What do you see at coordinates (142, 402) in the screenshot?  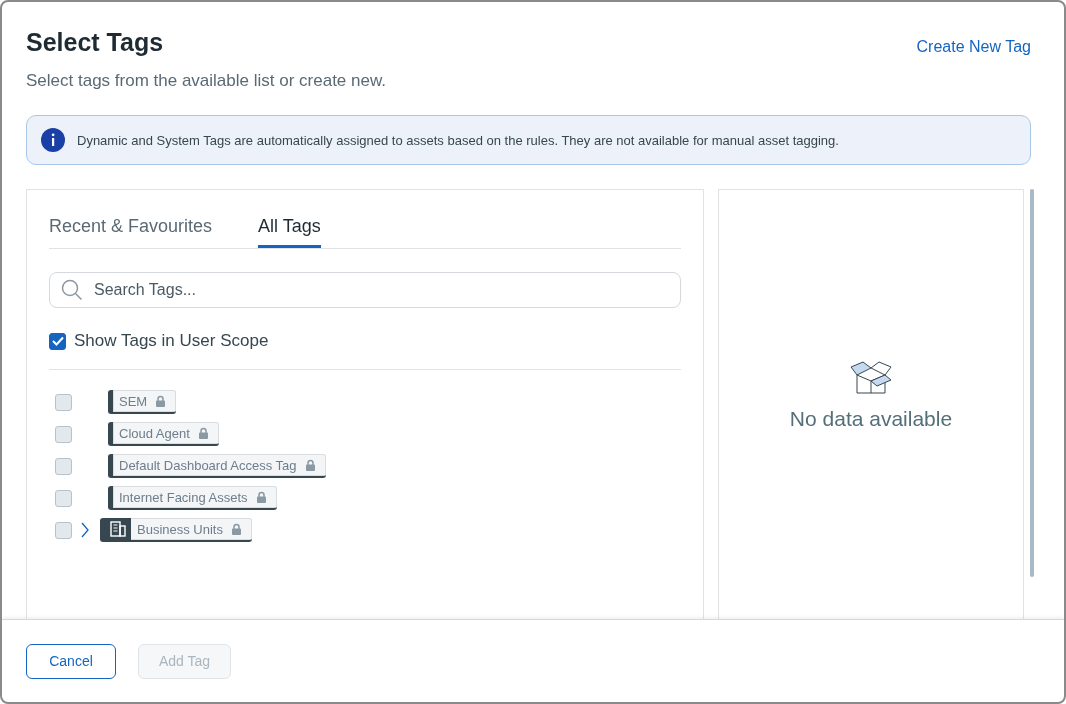 I see `tag-chip: SEM` at bounding box center [142, 402].